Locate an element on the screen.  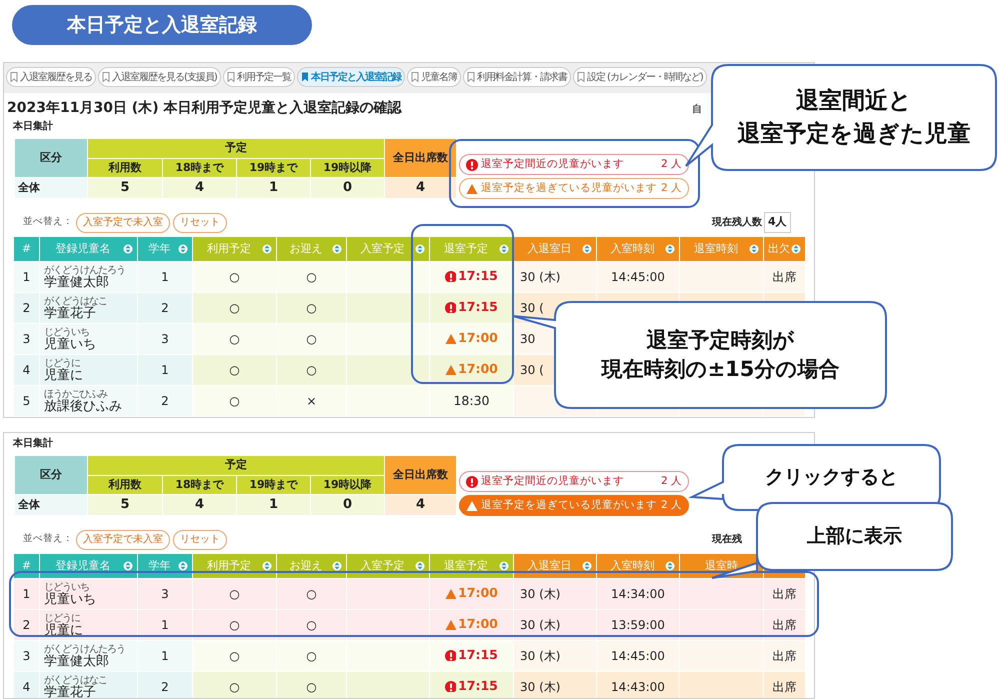
name-reading: じどうに is located at coordinates (62, 618).